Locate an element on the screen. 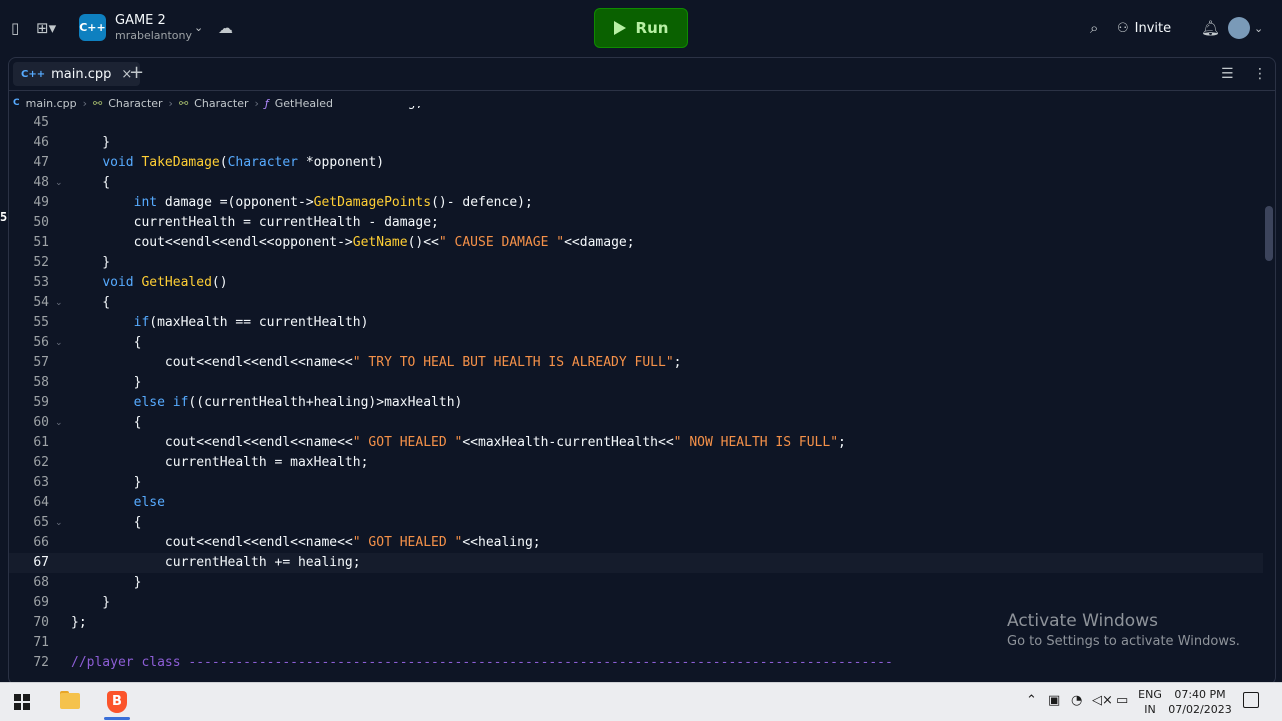 The image size is (1282, 721). bell-icon: 🔔︎ is located at coordinates (1210, 28).